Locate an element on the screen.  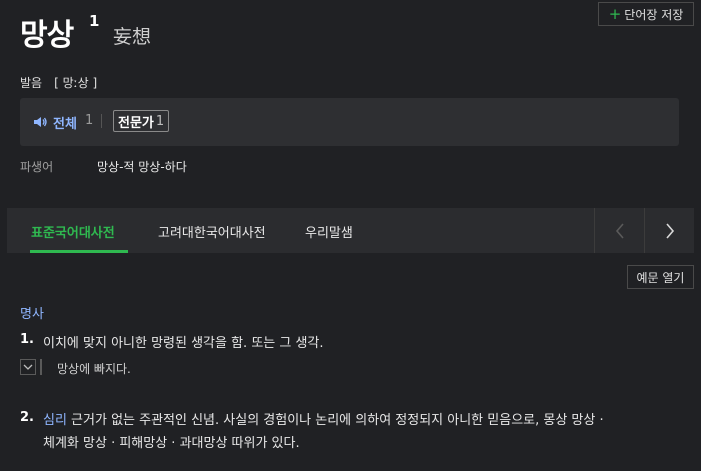
field-tag-psychology: 심리 is located at coordinates (55, 420).